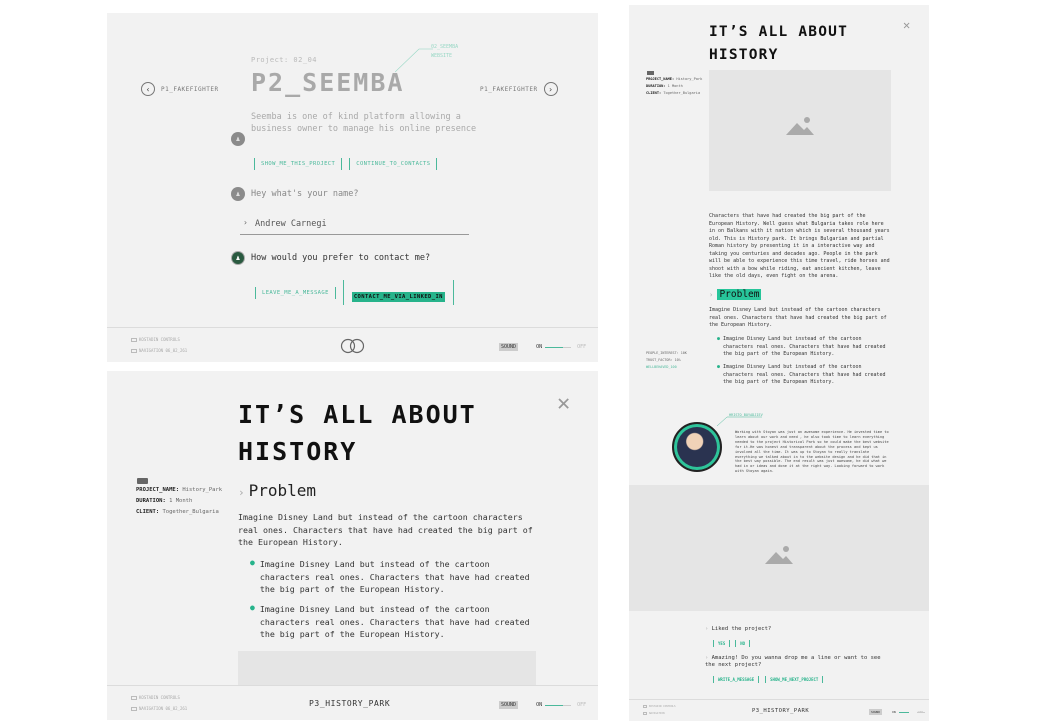 This screenshot has width=1063, height=726. I want to click on next-project-label: P1_FAKEFIGHTER, so click(509, 89).